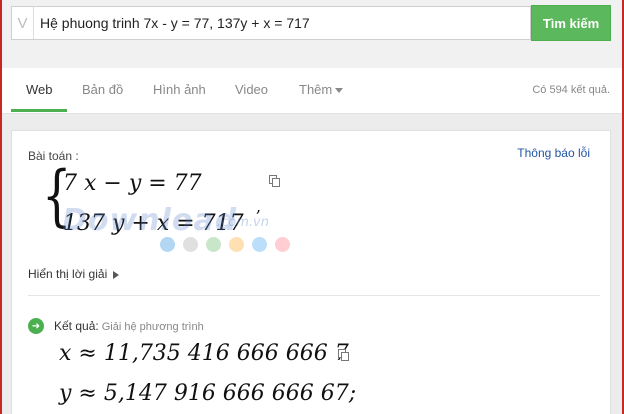  What do you see at coordinates (208, 393) in the screenshot?
I see `answer-y: y ≈ 5,147 916 666 666 67;` at bounding box center [208, 393].